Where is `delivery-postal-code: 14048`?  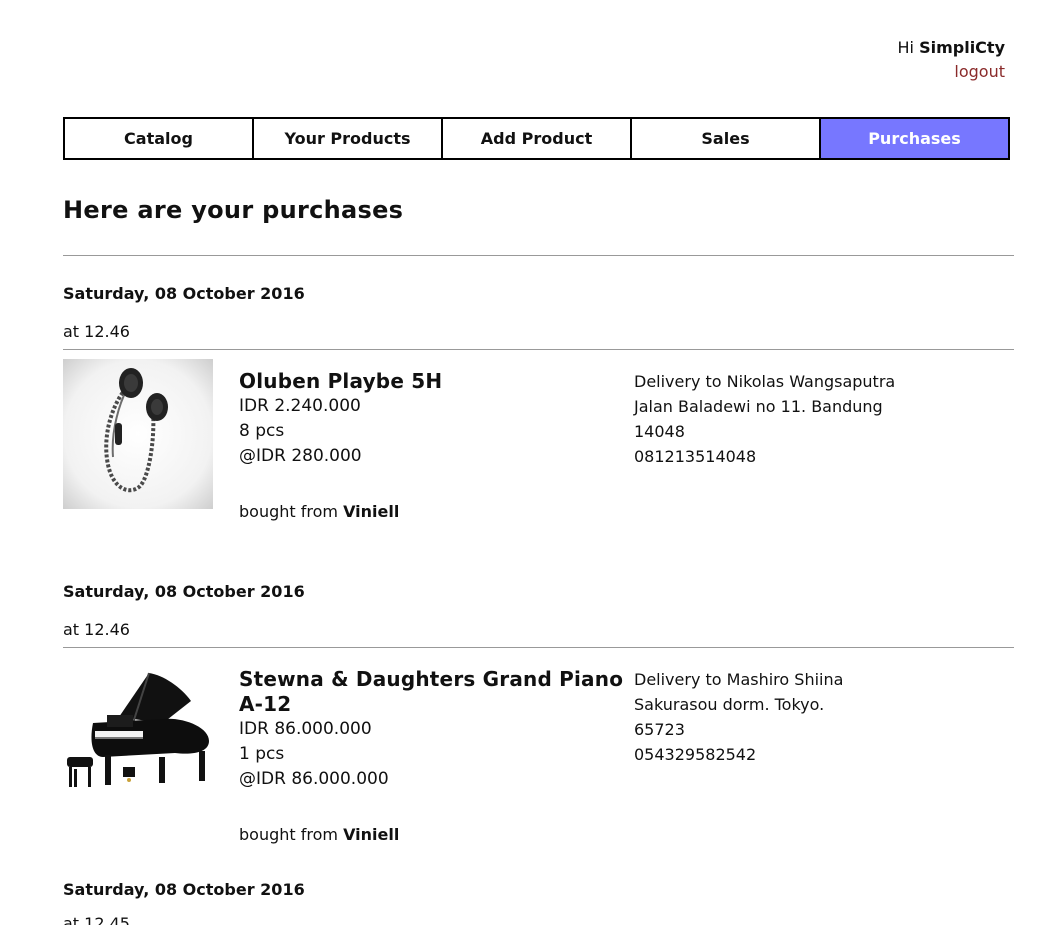 delivery-postal-code: 14048 is located at coordinates (659, 431).